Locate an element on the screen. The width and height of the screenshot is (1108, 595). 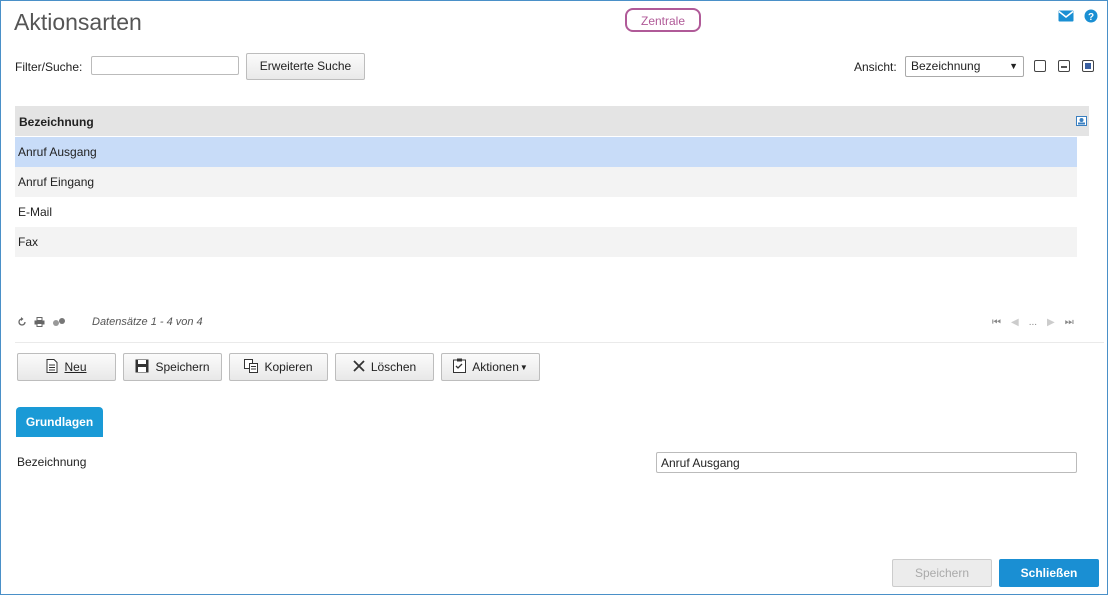
save-button-label: Speichern is located at coordinates (182, 367).